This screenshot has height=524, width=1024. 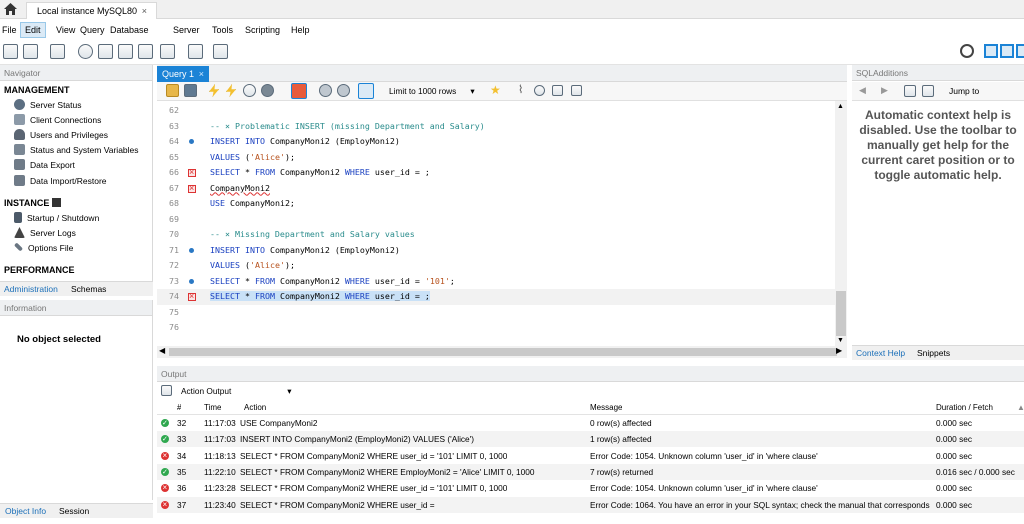 I want to click on settings-gear-icon, so click(x=967, y=51).